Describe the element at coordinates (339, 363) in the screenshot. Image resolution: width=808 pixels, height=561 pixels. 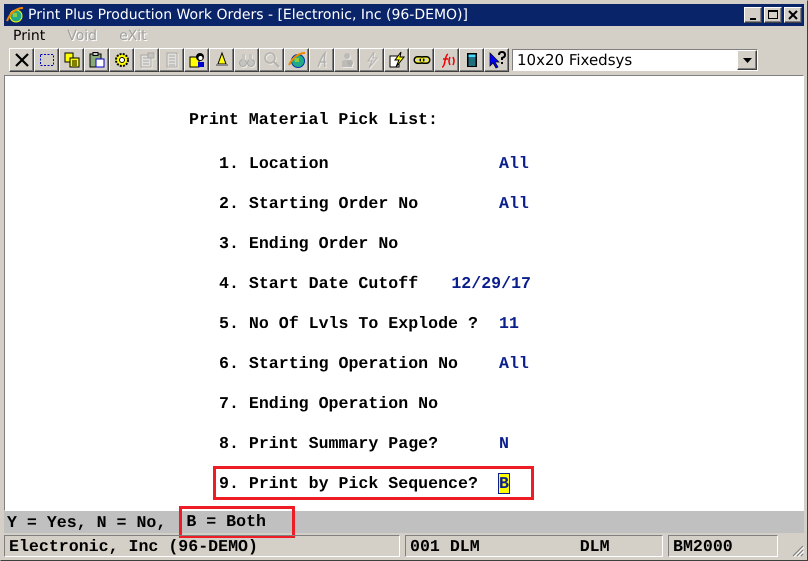
I see `field-label: 6. Starting Operation No` at that location.